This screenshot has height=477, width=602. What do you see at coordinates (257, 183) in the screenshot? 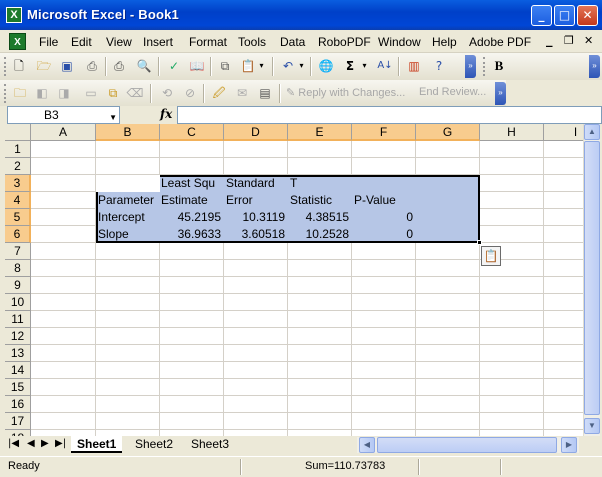
I see `cell-d3: Standard` at bounding box center [257, 183].